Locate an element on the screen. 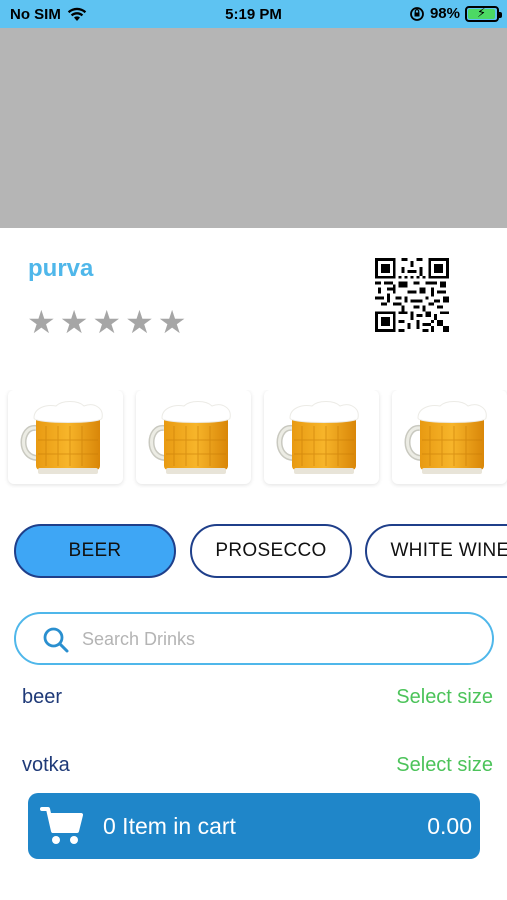 This screenshot has height=900, width=507. rating-stars: ★ ★ ★ ★ ★ is located at coordinates (106, 322).